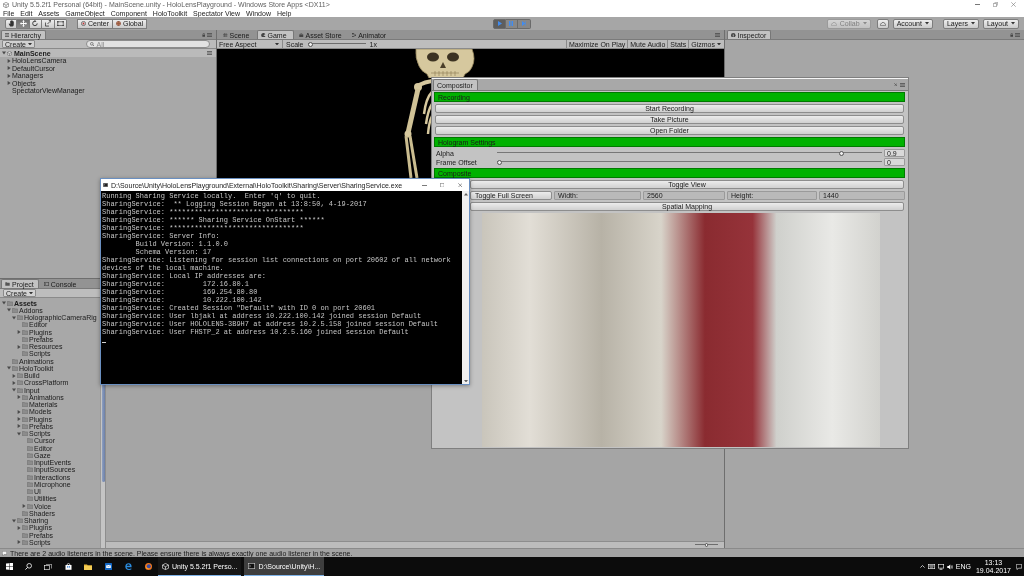 The width and height of the screenshot is (1024, 576). I want to click on move-tool-button, so click(23, 23).